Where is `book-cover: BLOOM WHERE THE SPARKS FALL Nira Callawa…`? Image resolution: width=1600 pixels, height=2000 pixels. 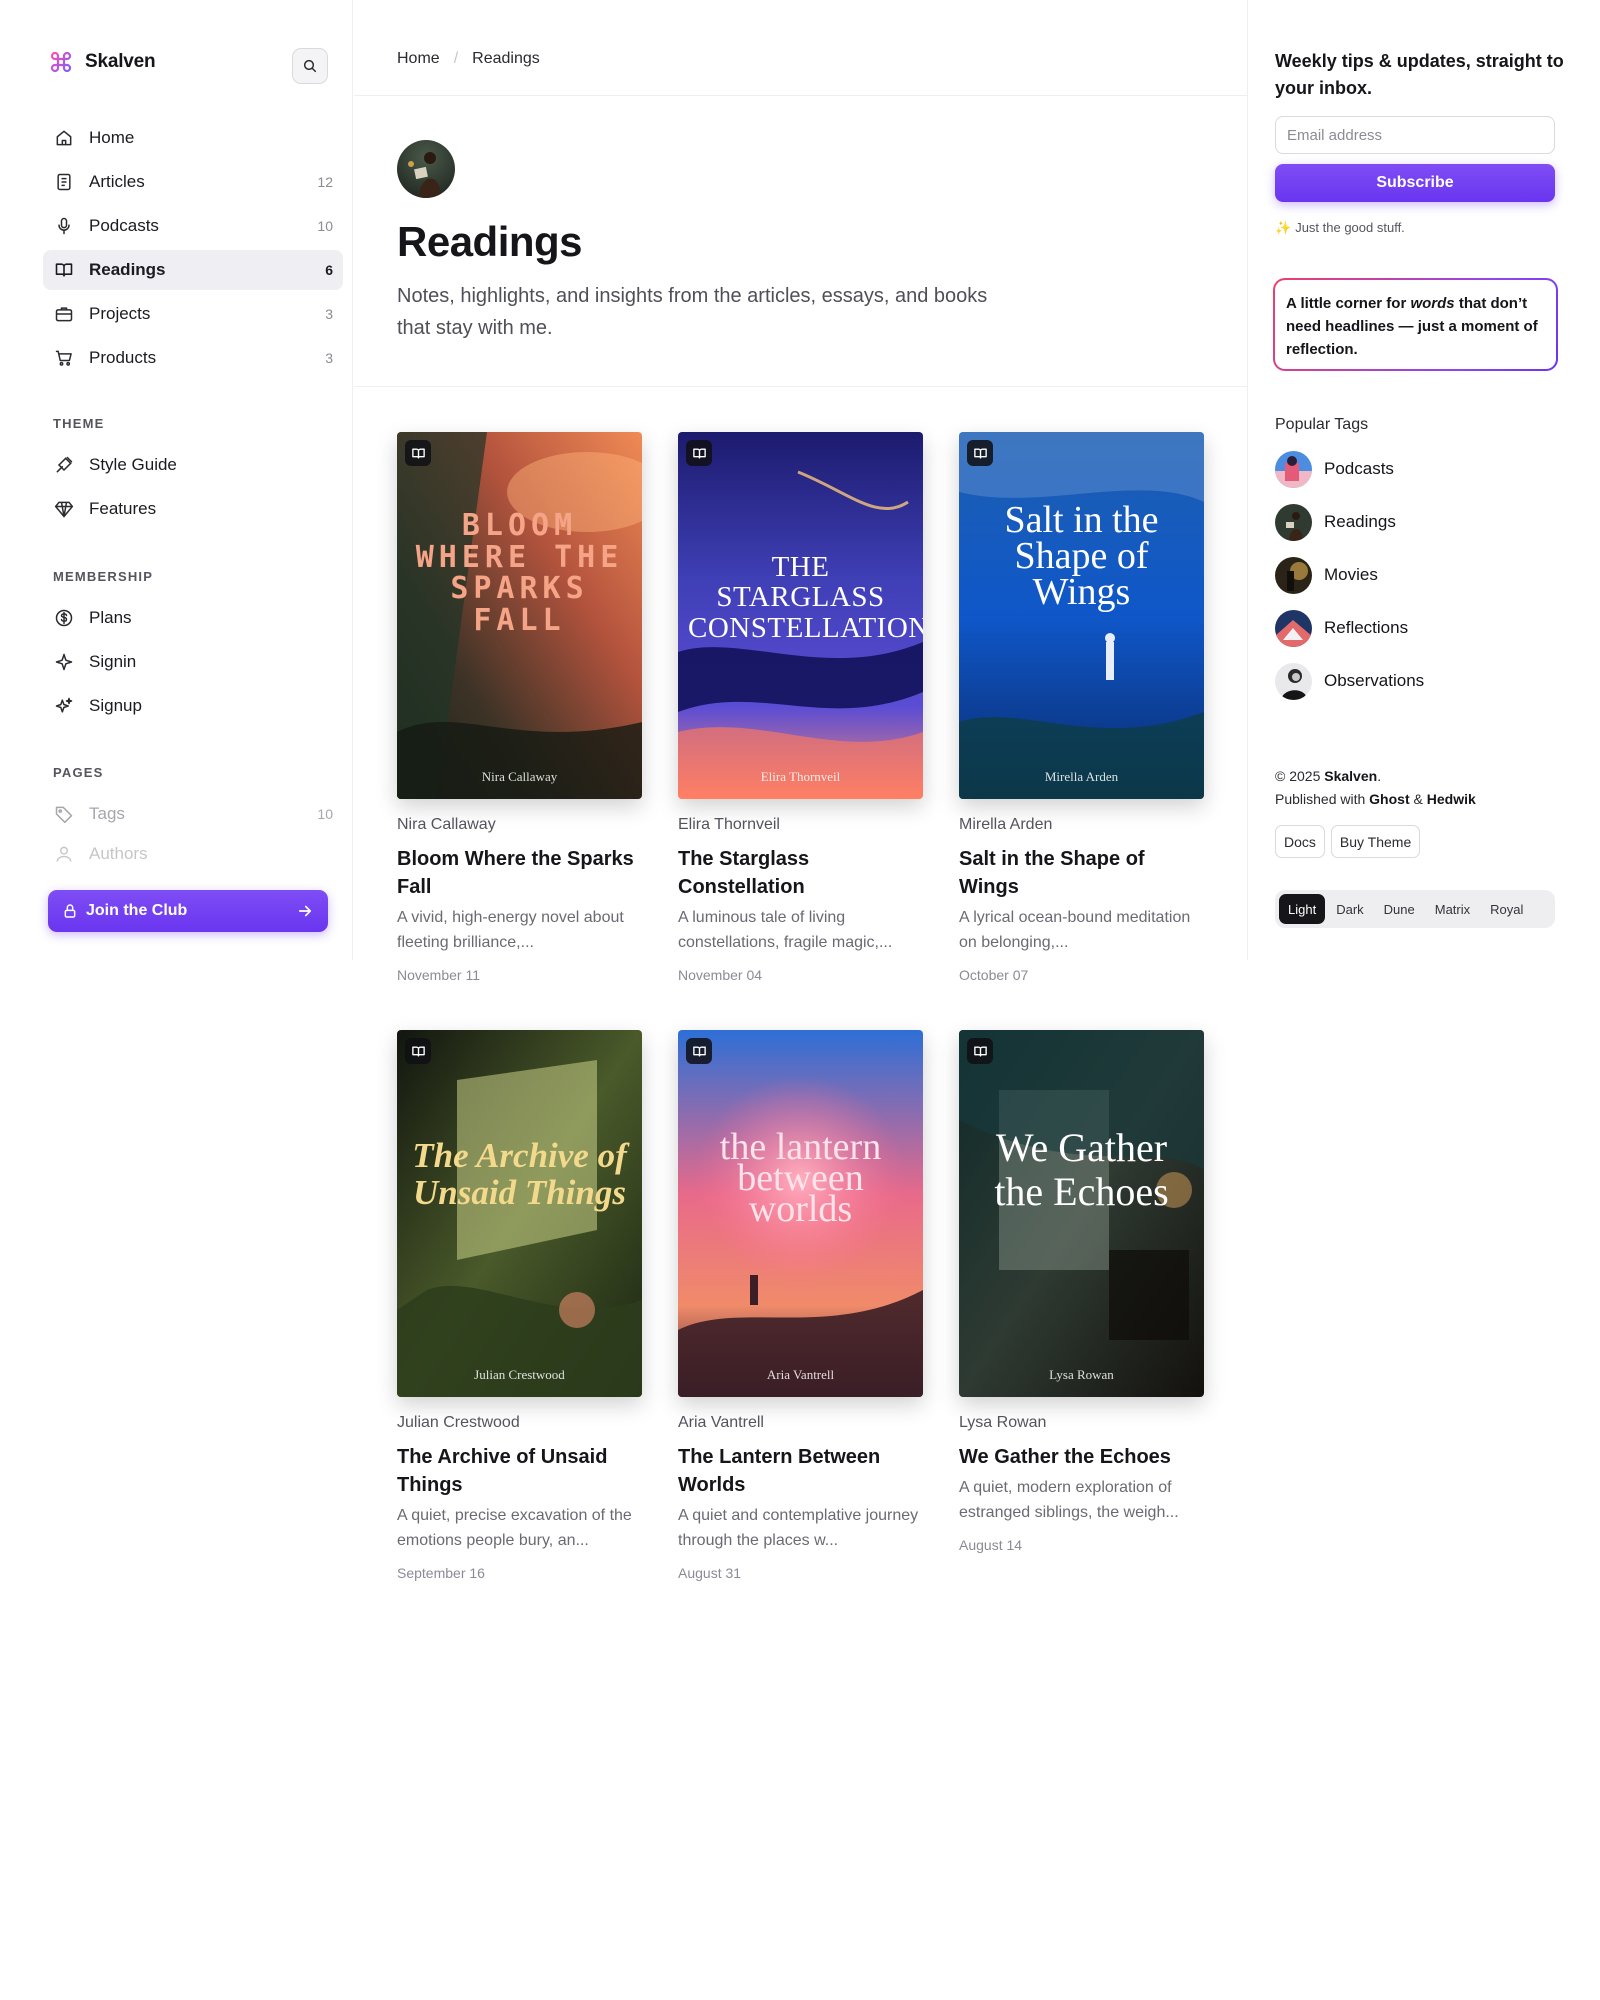
book-cover: BLOOM WHERE THE SPARKS FALL Nira Callawa… is located at coordinates (519, 615).